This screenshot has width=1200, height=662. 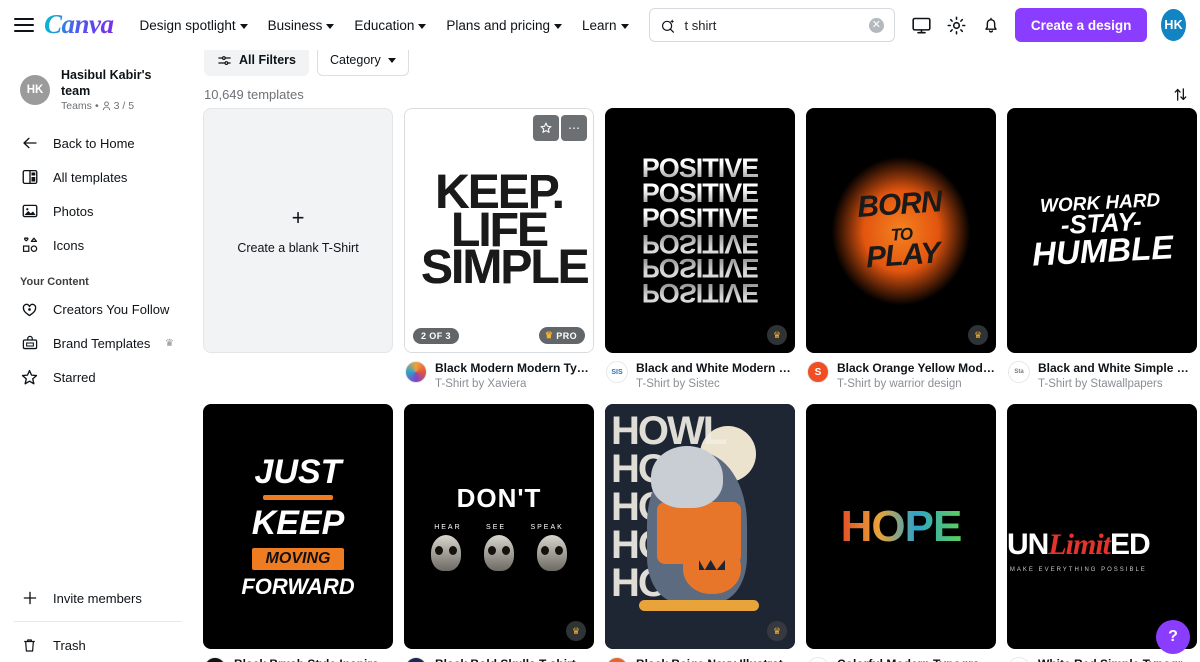 I want to click on nav-label: Learn, so click(x=599, y=25).